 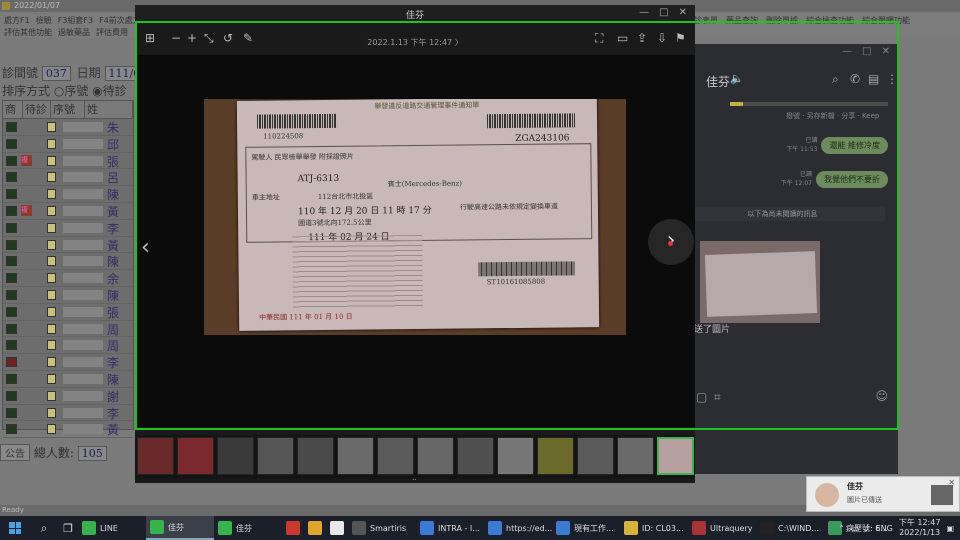 What do you see at coordinates (68, 396) in the screenshot?
I see `table-row: 謝` at bounding box center [68, 396].